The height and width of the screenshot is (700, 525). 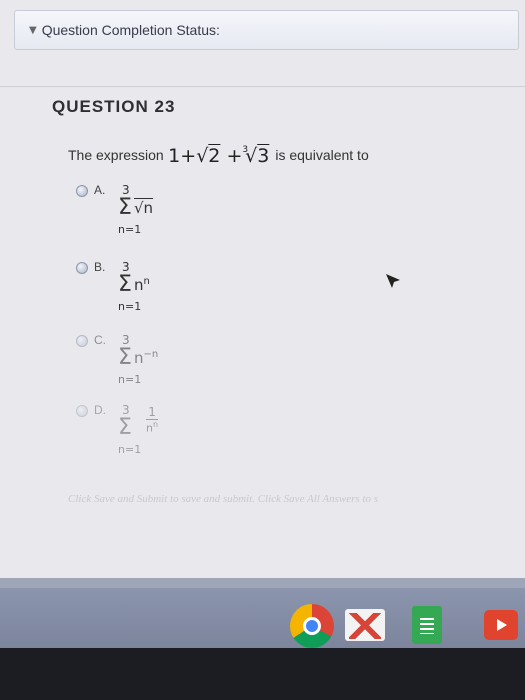 What do you see at coordinates (266, 30) in the screenshot?
I see `question-completion-status-bar: ▼ Question Completion Status:` at bounding box center [266, 30].